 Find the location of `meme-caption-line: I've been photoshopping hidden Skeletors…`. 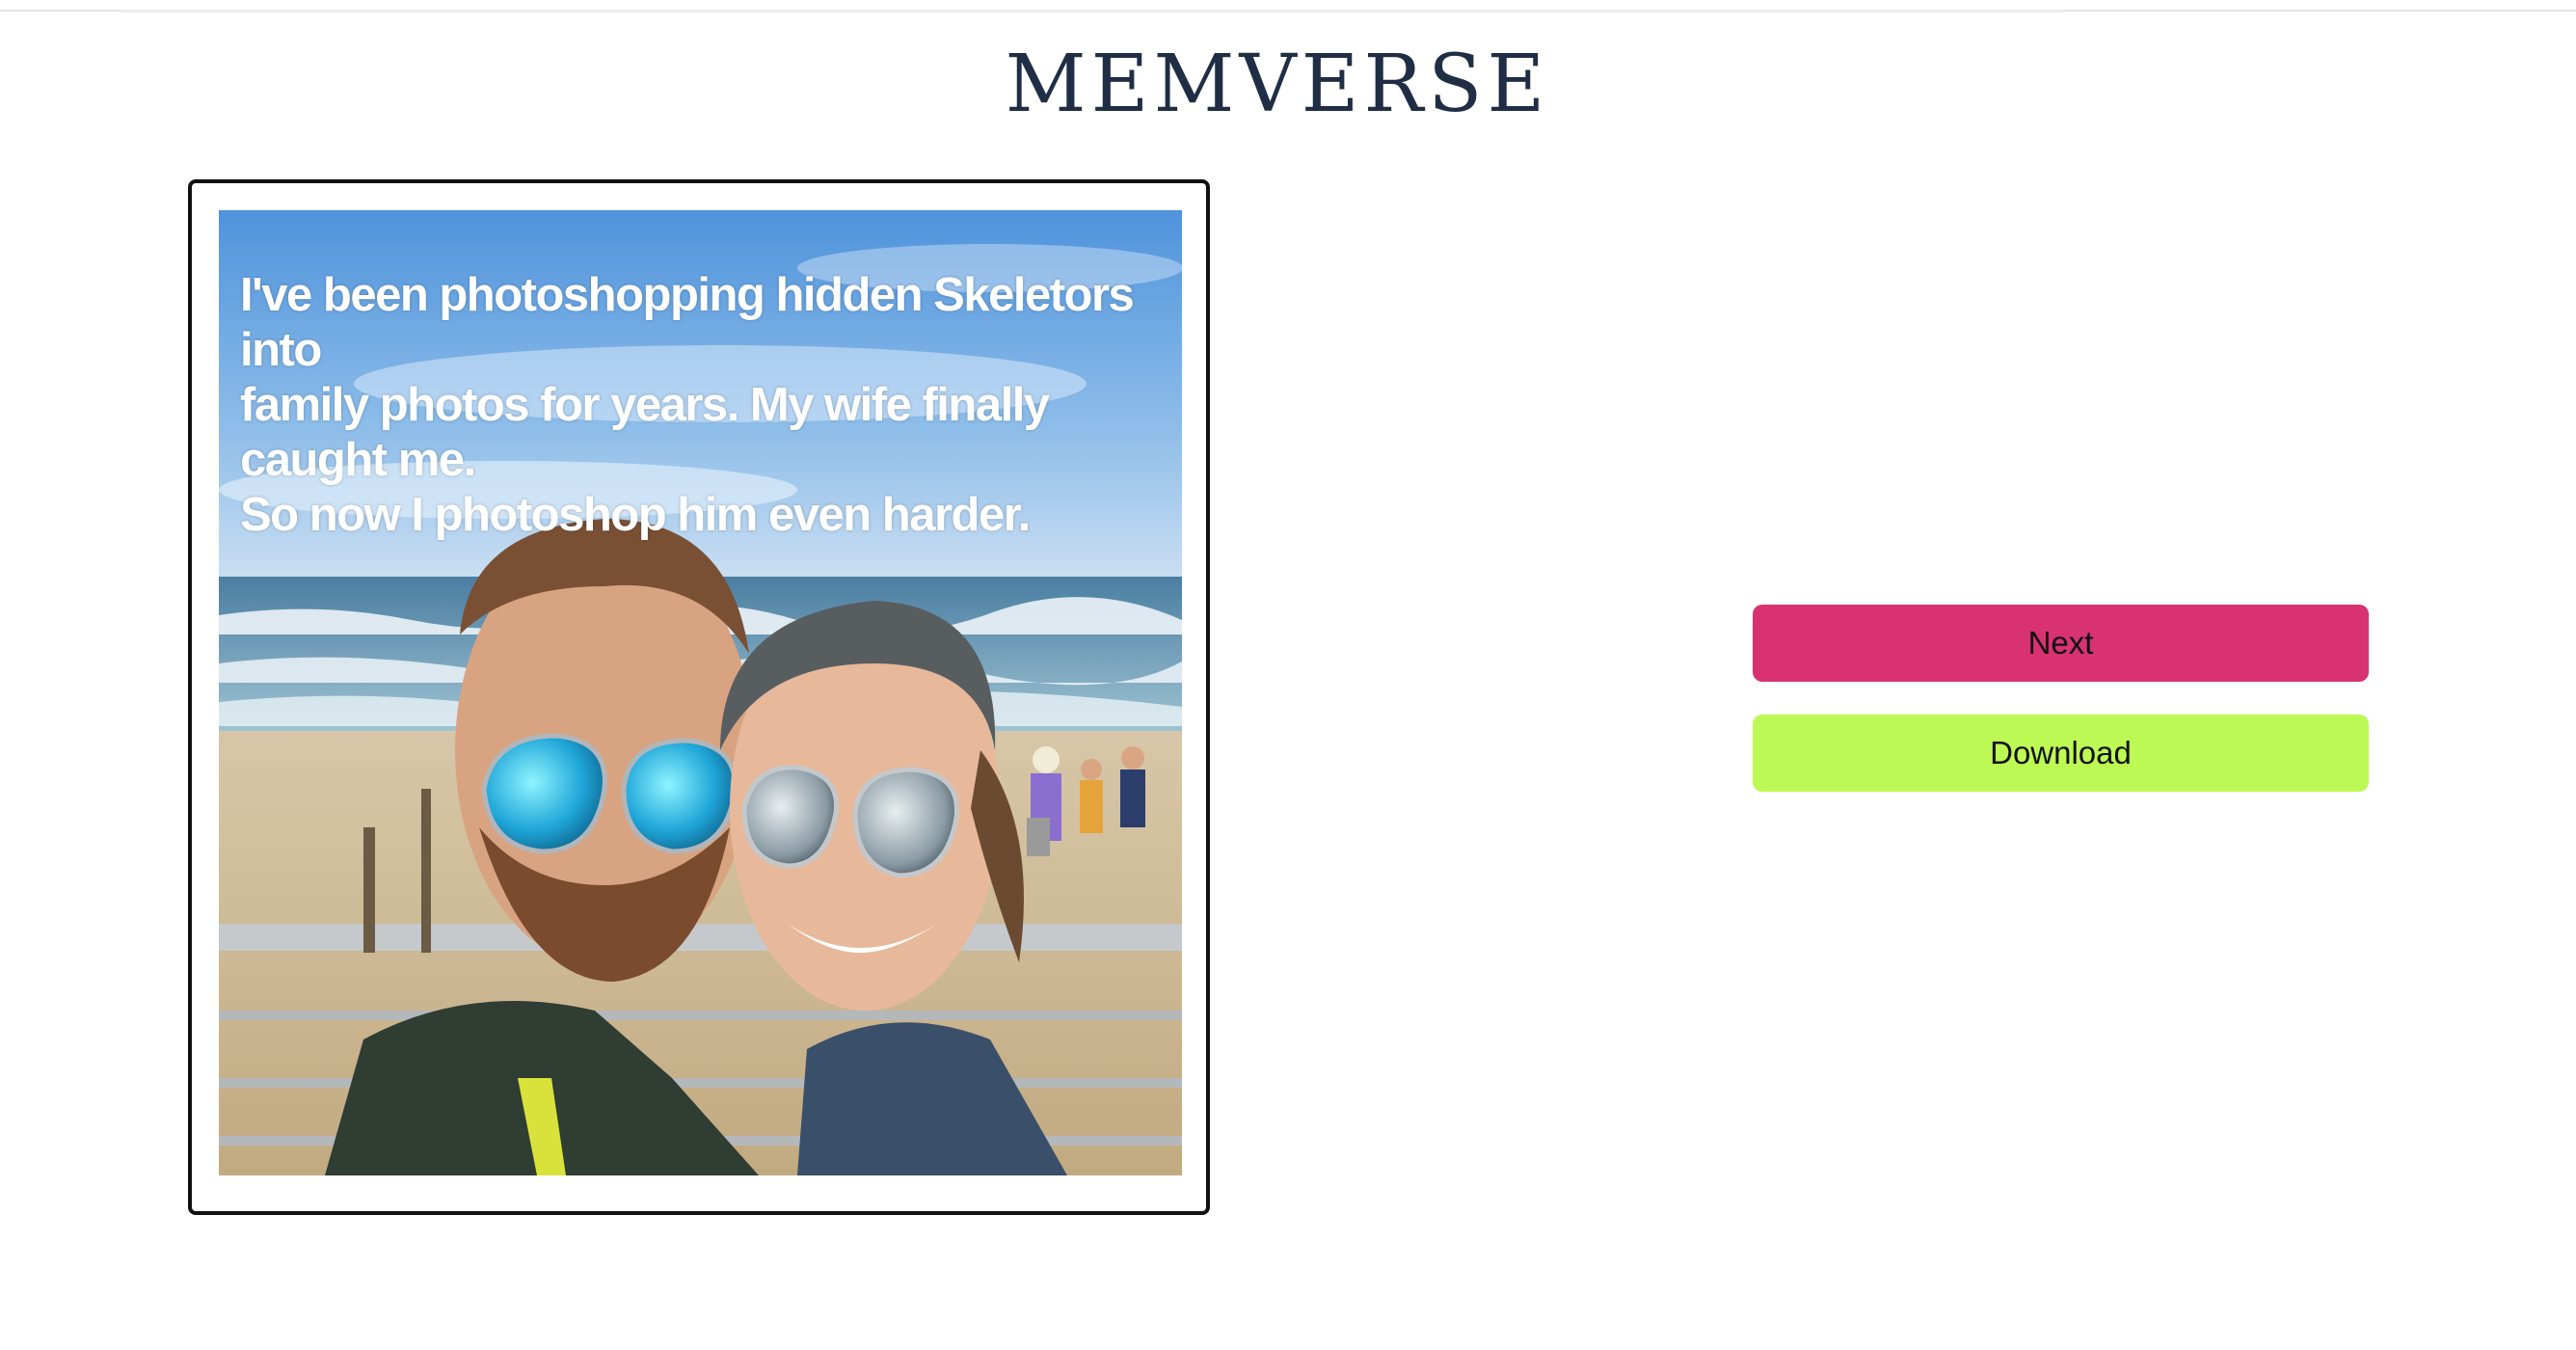

meme-caption-line: I've been photoshopping hidden Skeletors… is located at coordinates (687, 322).